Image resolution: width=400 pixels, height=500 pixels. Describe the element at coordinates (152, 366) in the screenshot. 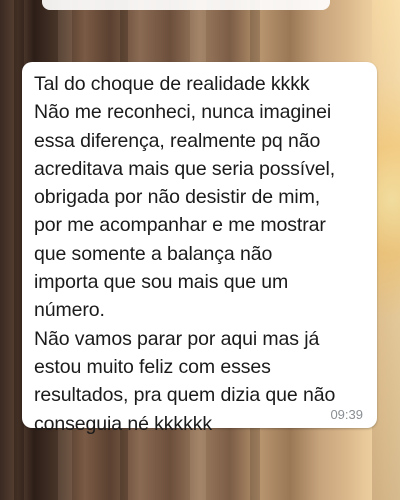

I see `message-line: estou muito feliz com esses` at that location.